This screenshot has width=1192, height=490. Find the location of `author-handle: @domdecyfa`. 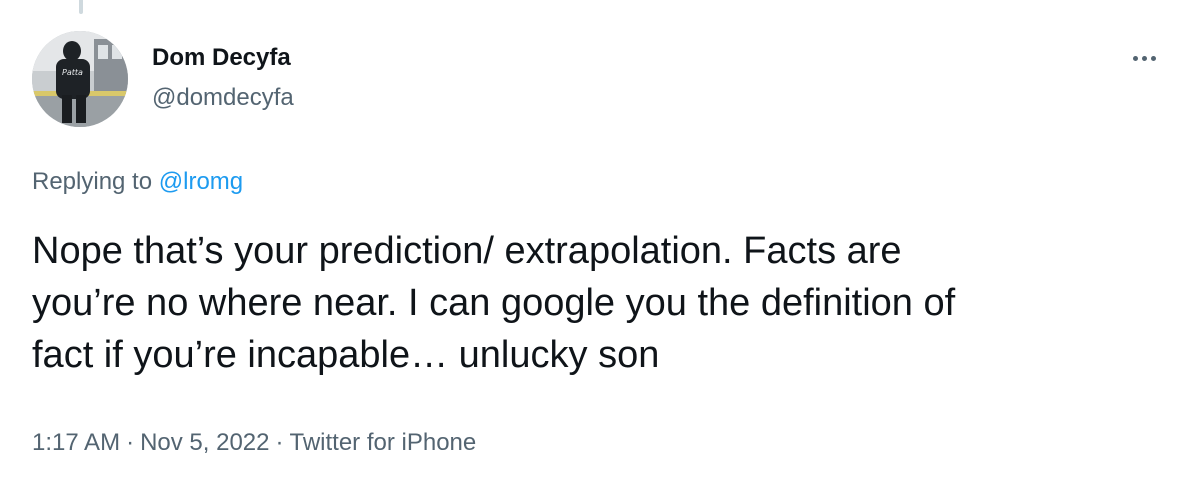

author-handle: @domdecyfa is located at coordinates (223, 98).